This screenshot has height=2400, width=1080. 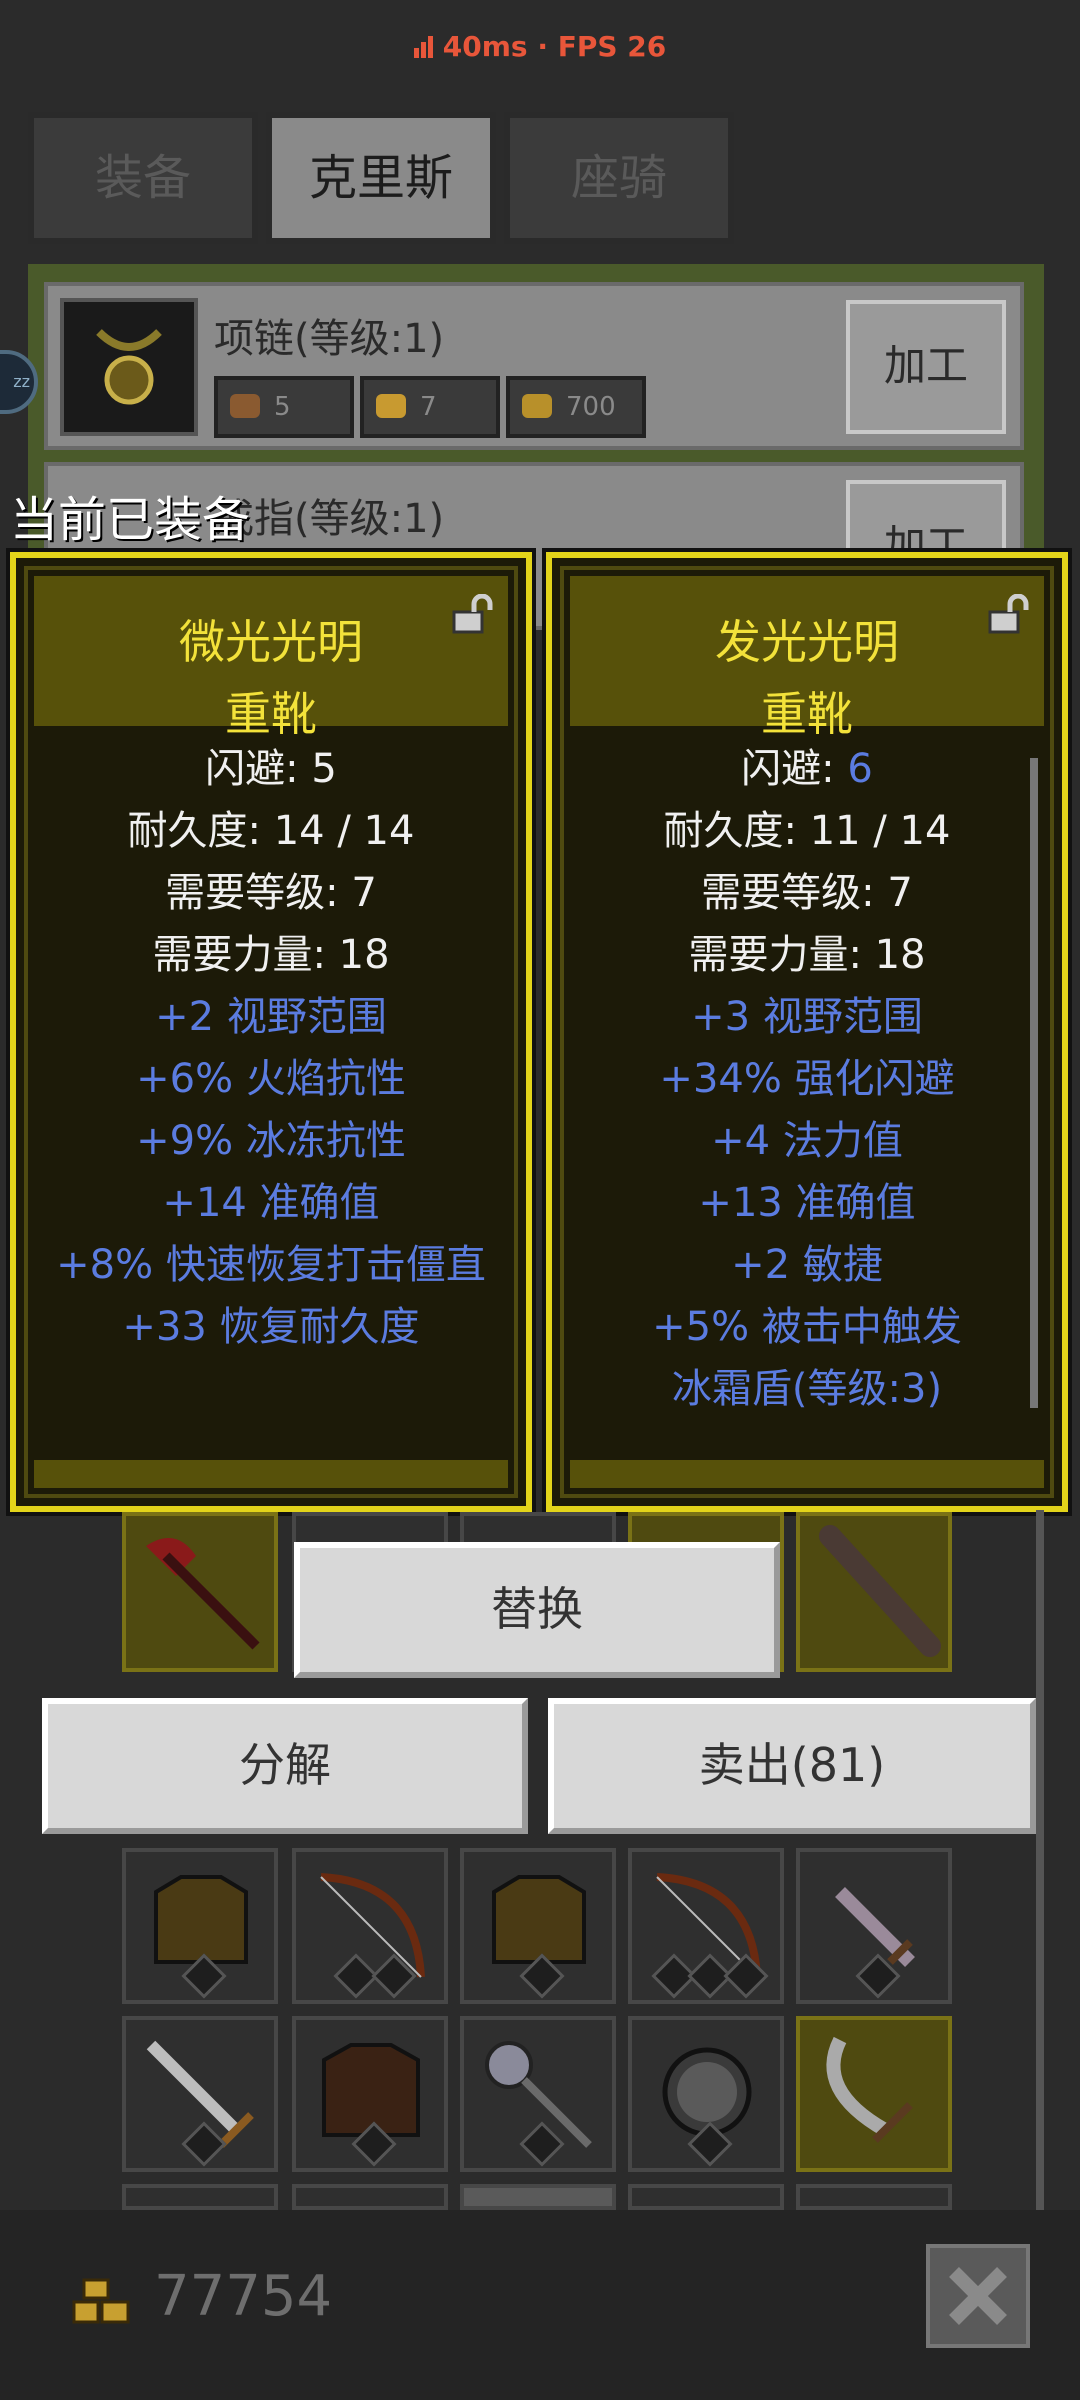 I want to click on bonus-line: +5% 被击中触发, so click(x=807, y=1327).